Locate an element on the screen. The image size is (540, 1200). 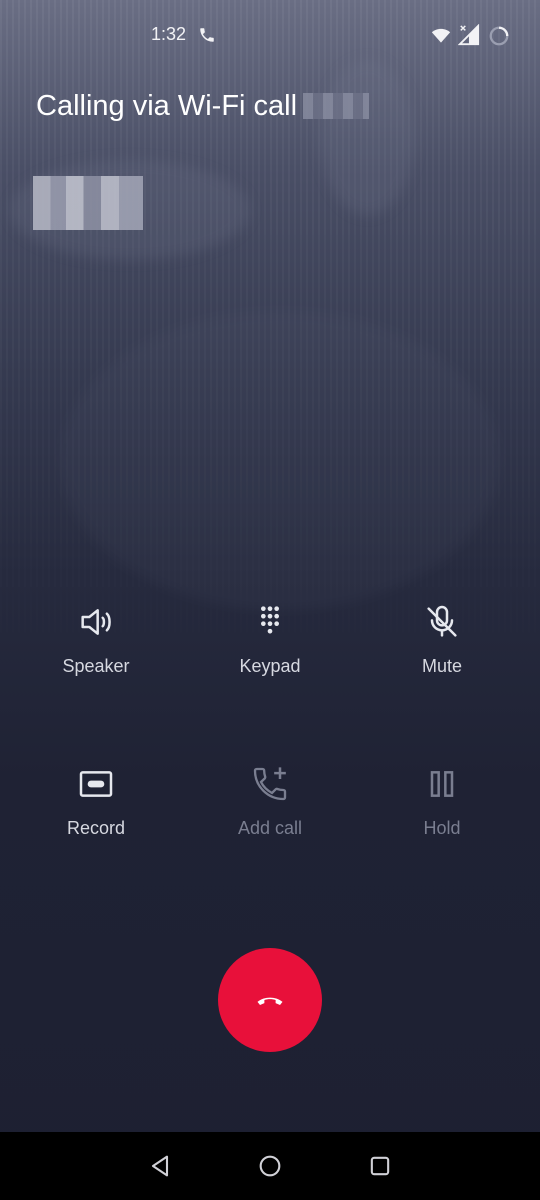
signal-icon is located at coordinates (469, 35).